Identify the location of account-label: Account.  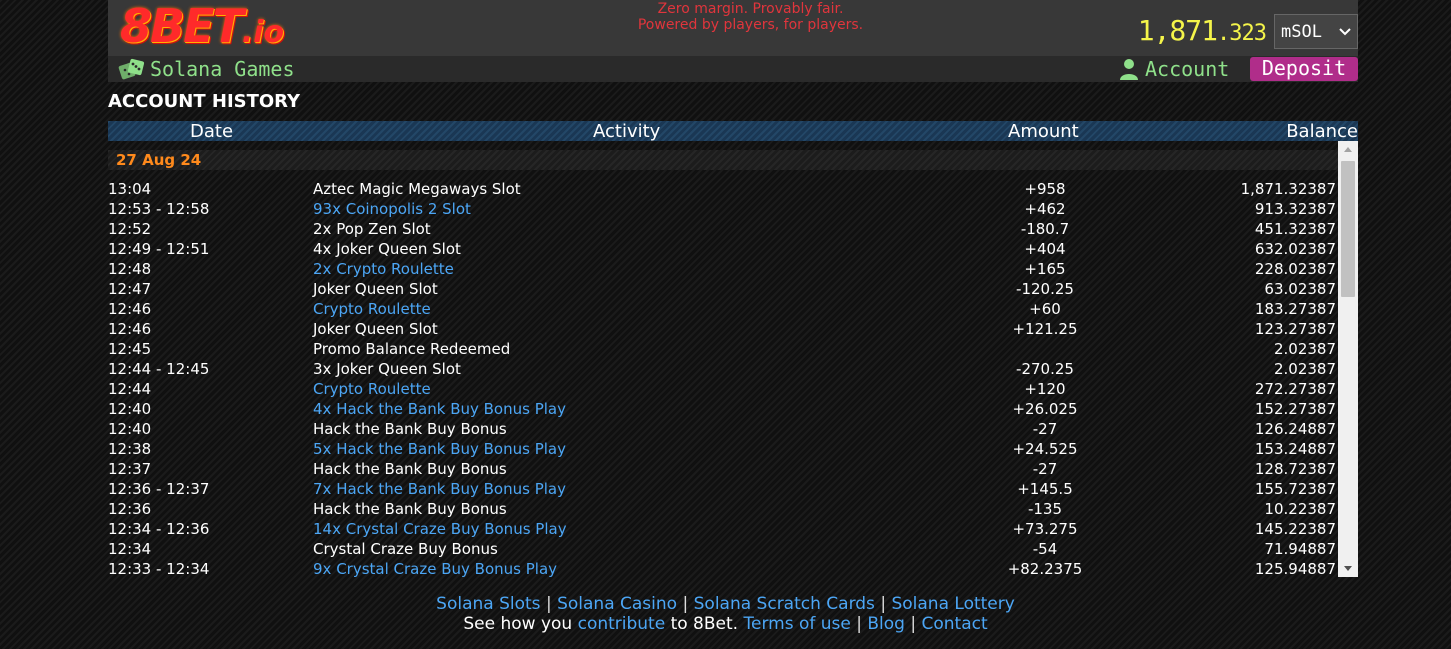
(1187, 69).